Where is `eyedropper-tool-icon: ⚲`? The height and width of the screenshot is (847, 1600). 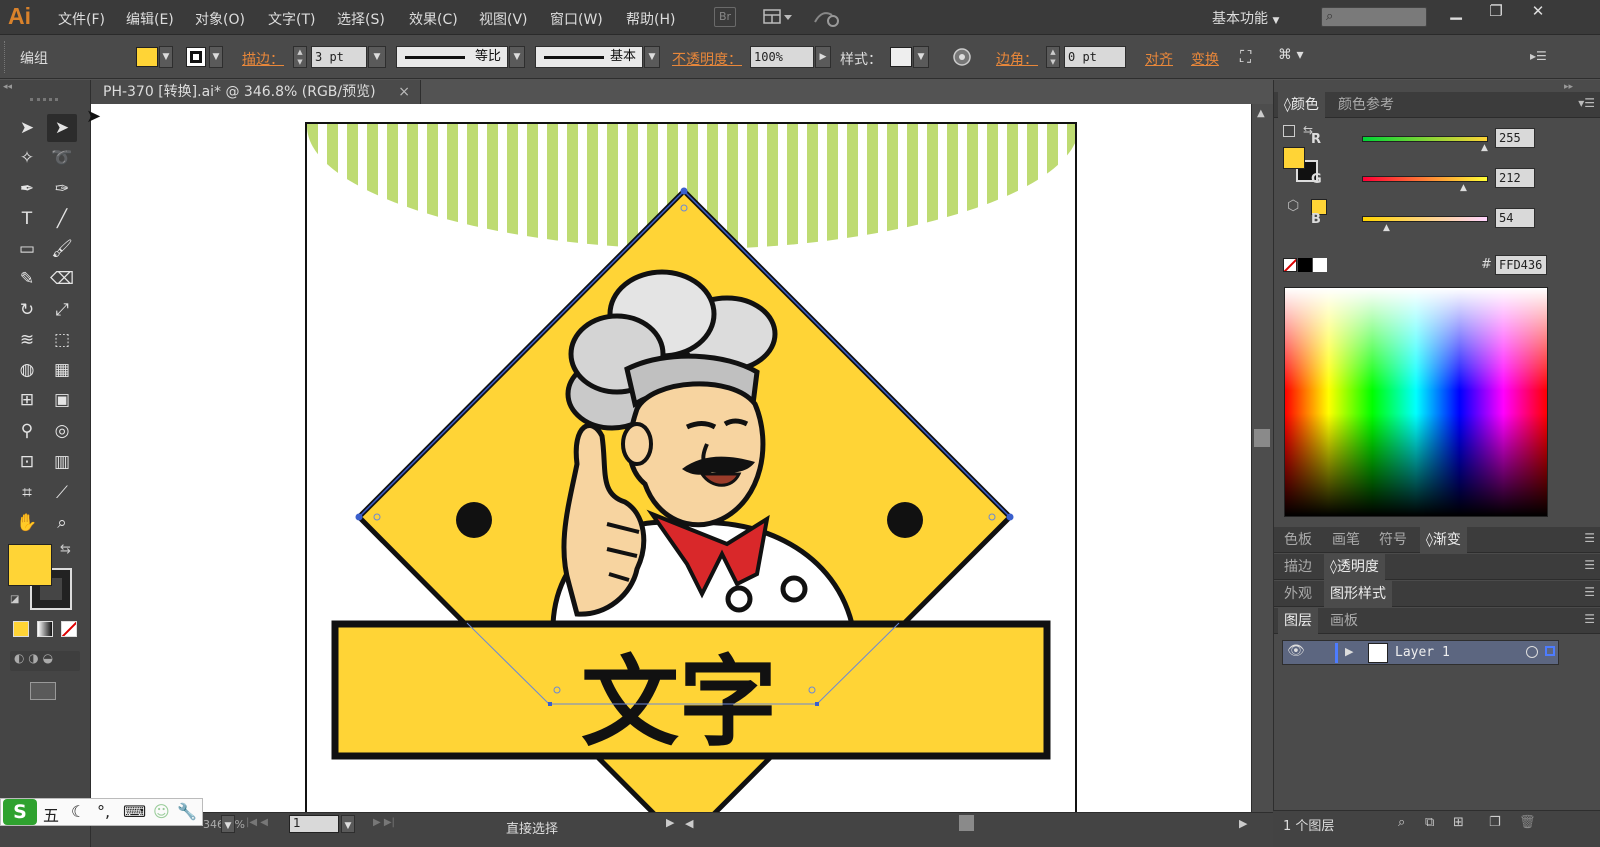 eyedropper-tool-icon: ⚲ is located at coordinates (27, 431).